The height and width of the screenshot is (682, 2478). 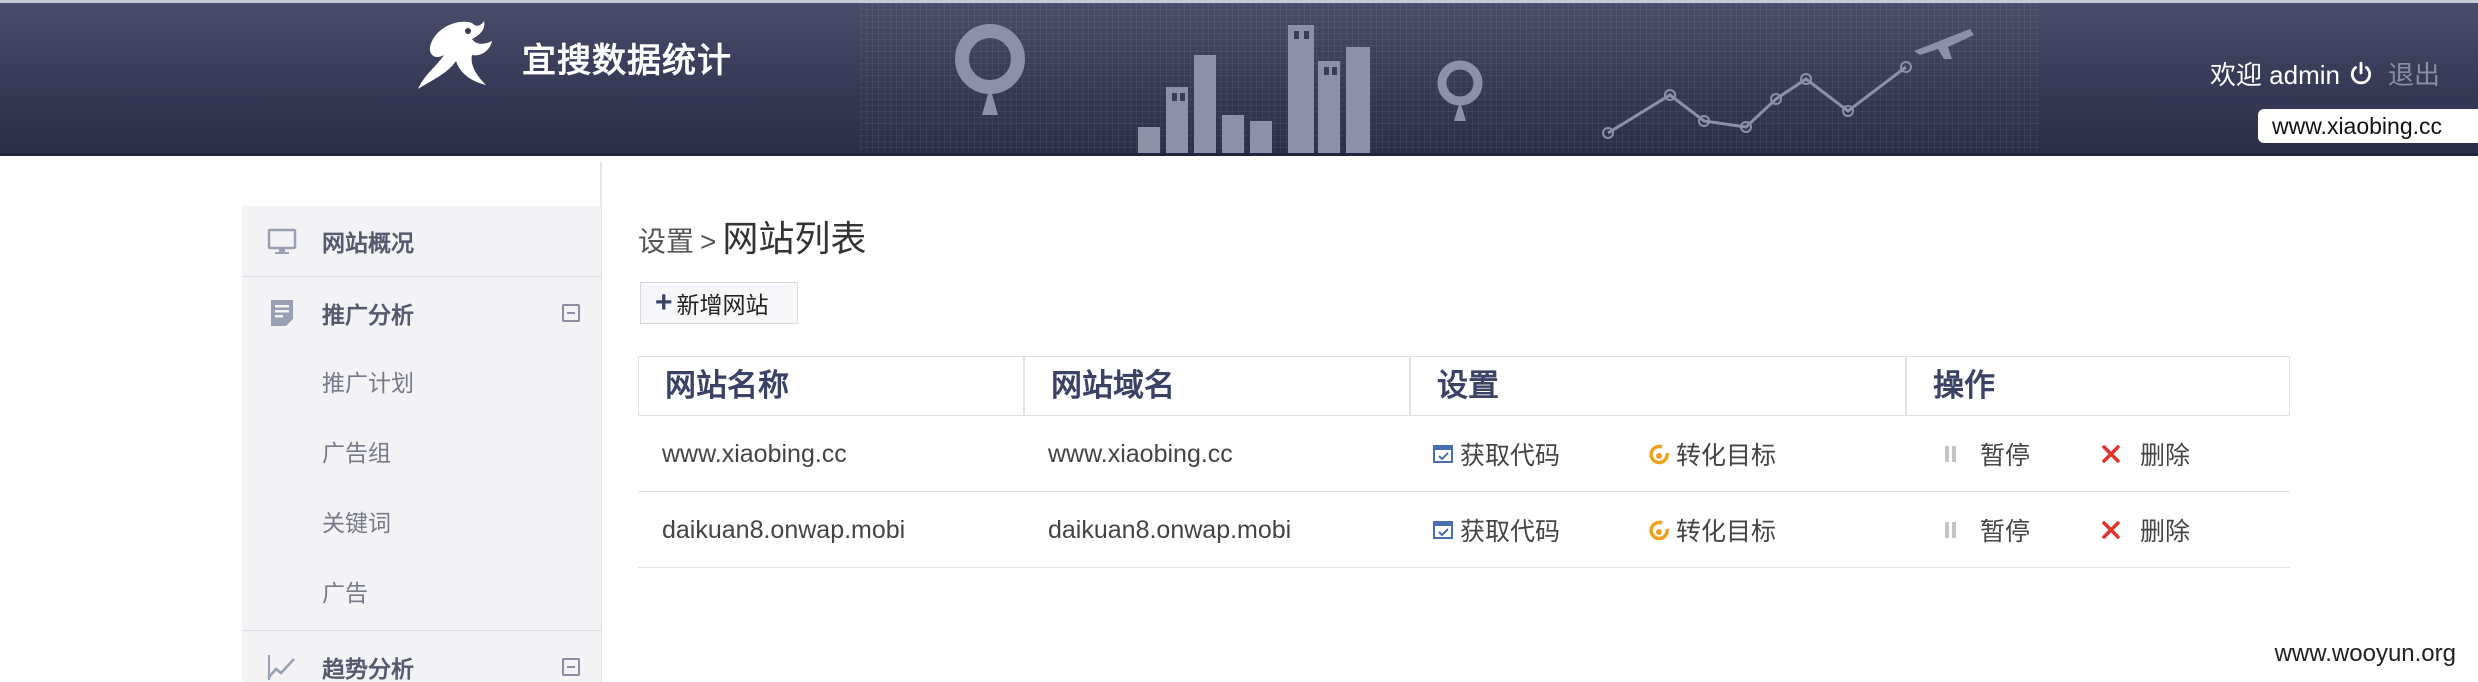 I want to click on user-welcome: 欢迎 admin 退出, so click(x=2325, y=73).